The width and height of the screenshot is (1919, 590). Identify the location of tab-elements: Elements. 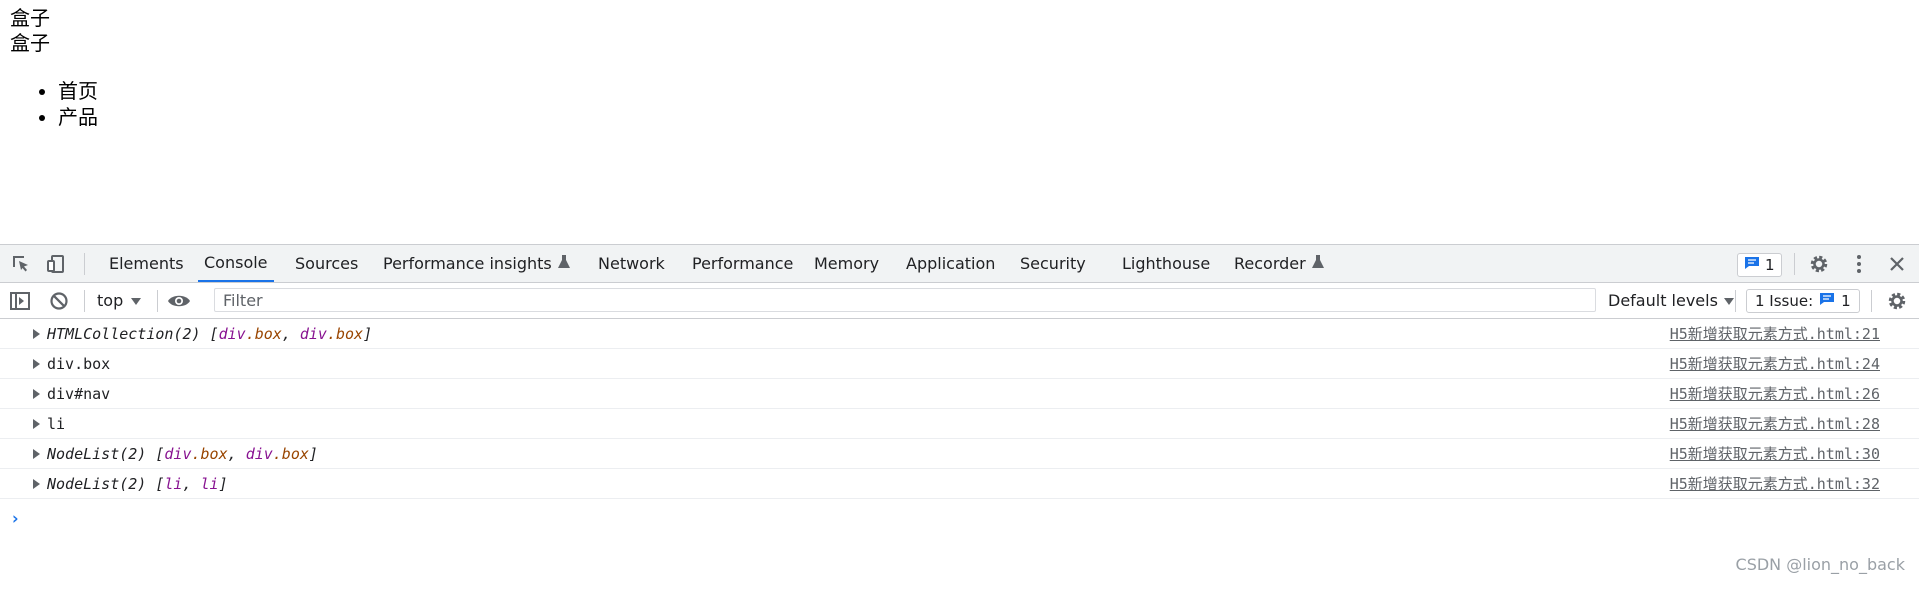
(146, 263).